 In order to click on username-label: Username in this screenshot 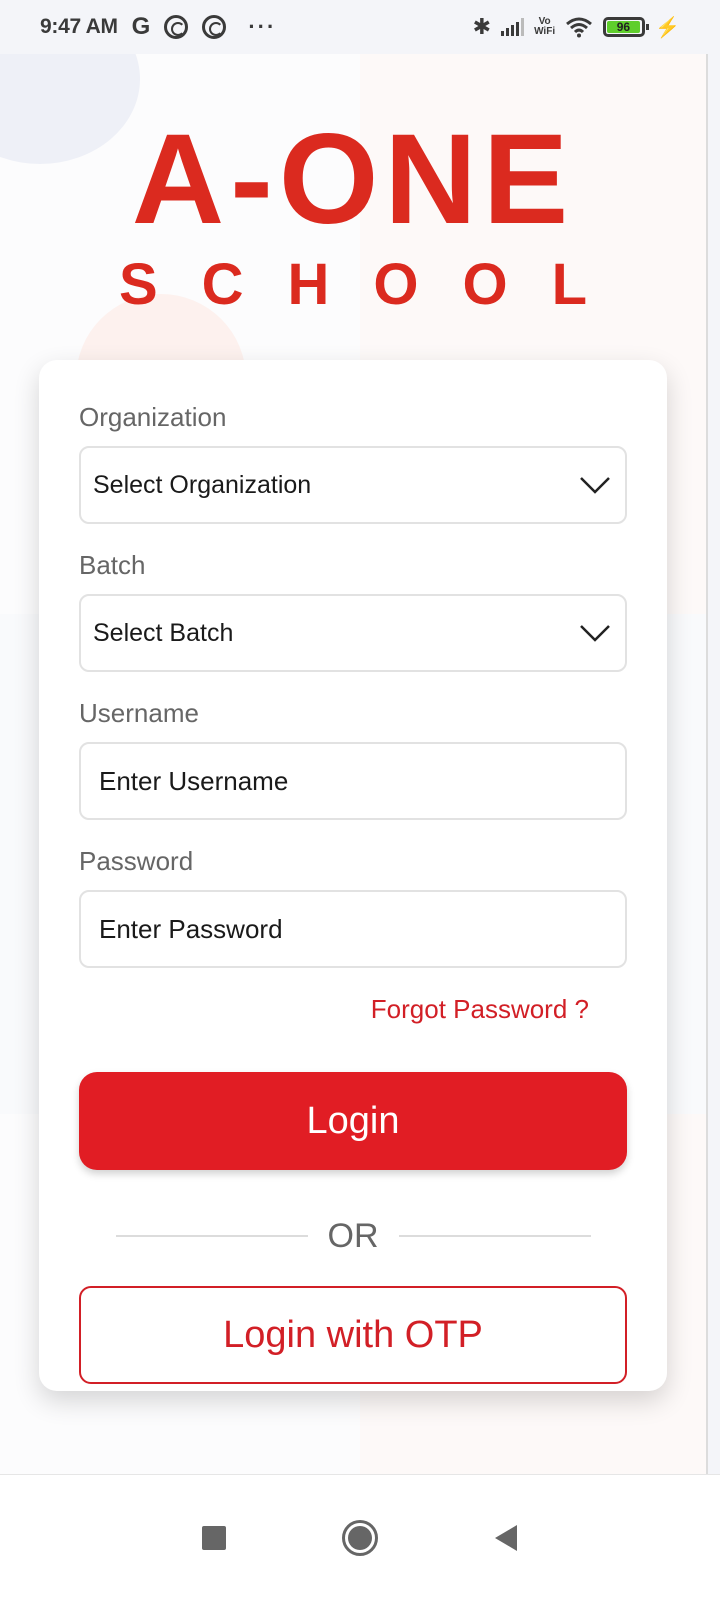, I will do `click(139, 713)`.